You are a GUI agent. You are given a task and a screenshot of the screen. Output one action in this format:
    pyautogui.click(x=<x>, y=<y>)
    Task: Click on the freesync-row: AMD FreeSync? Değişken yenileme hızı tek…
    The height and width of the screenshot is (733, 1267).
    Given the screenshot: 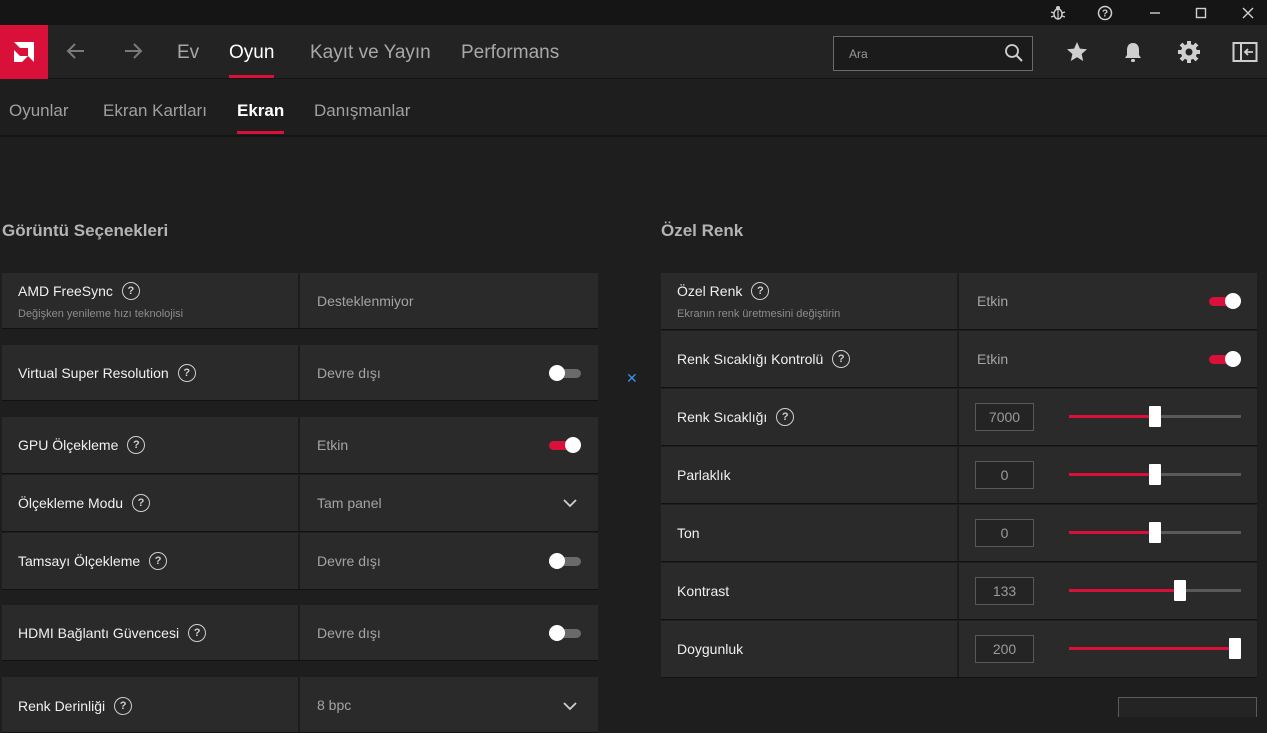 What is the action you would take?
    pyautogui.click(x=300, y=301)
    